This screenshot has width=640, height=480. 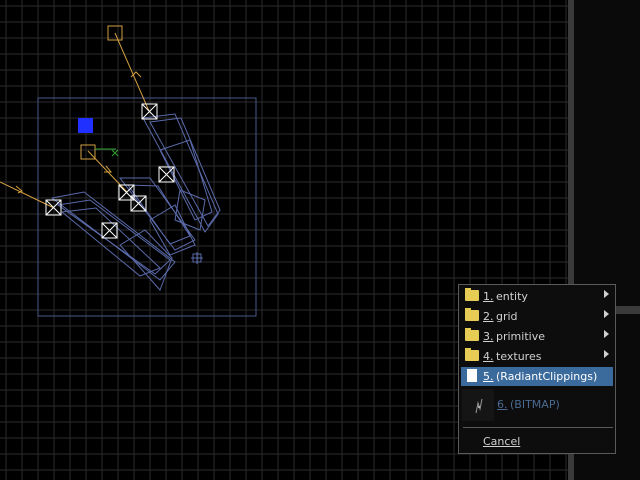 I want to click on origin-entity, so click(x=88, y=152).